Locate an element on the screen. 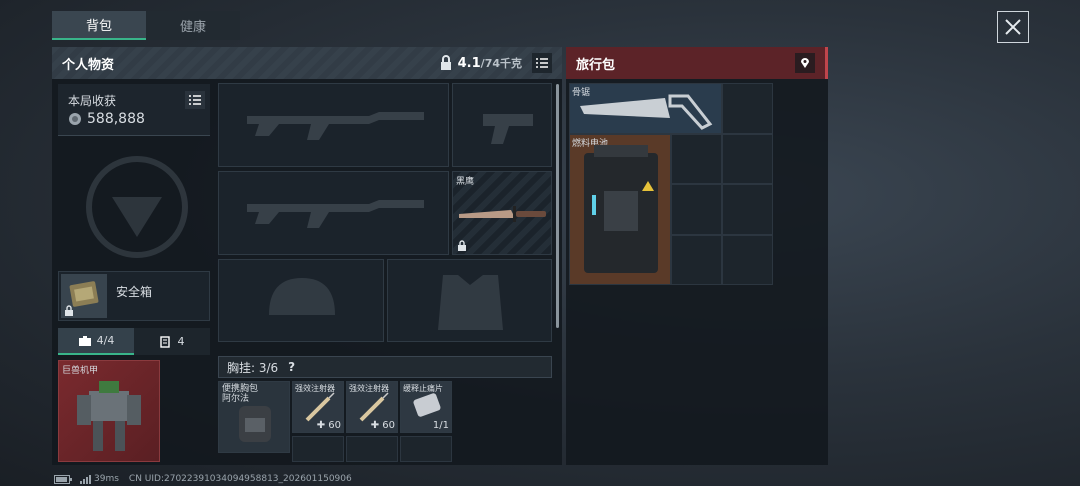 The height and width of the screenshot is (486, 1080). locate-button is located at coordinates (805, 63).